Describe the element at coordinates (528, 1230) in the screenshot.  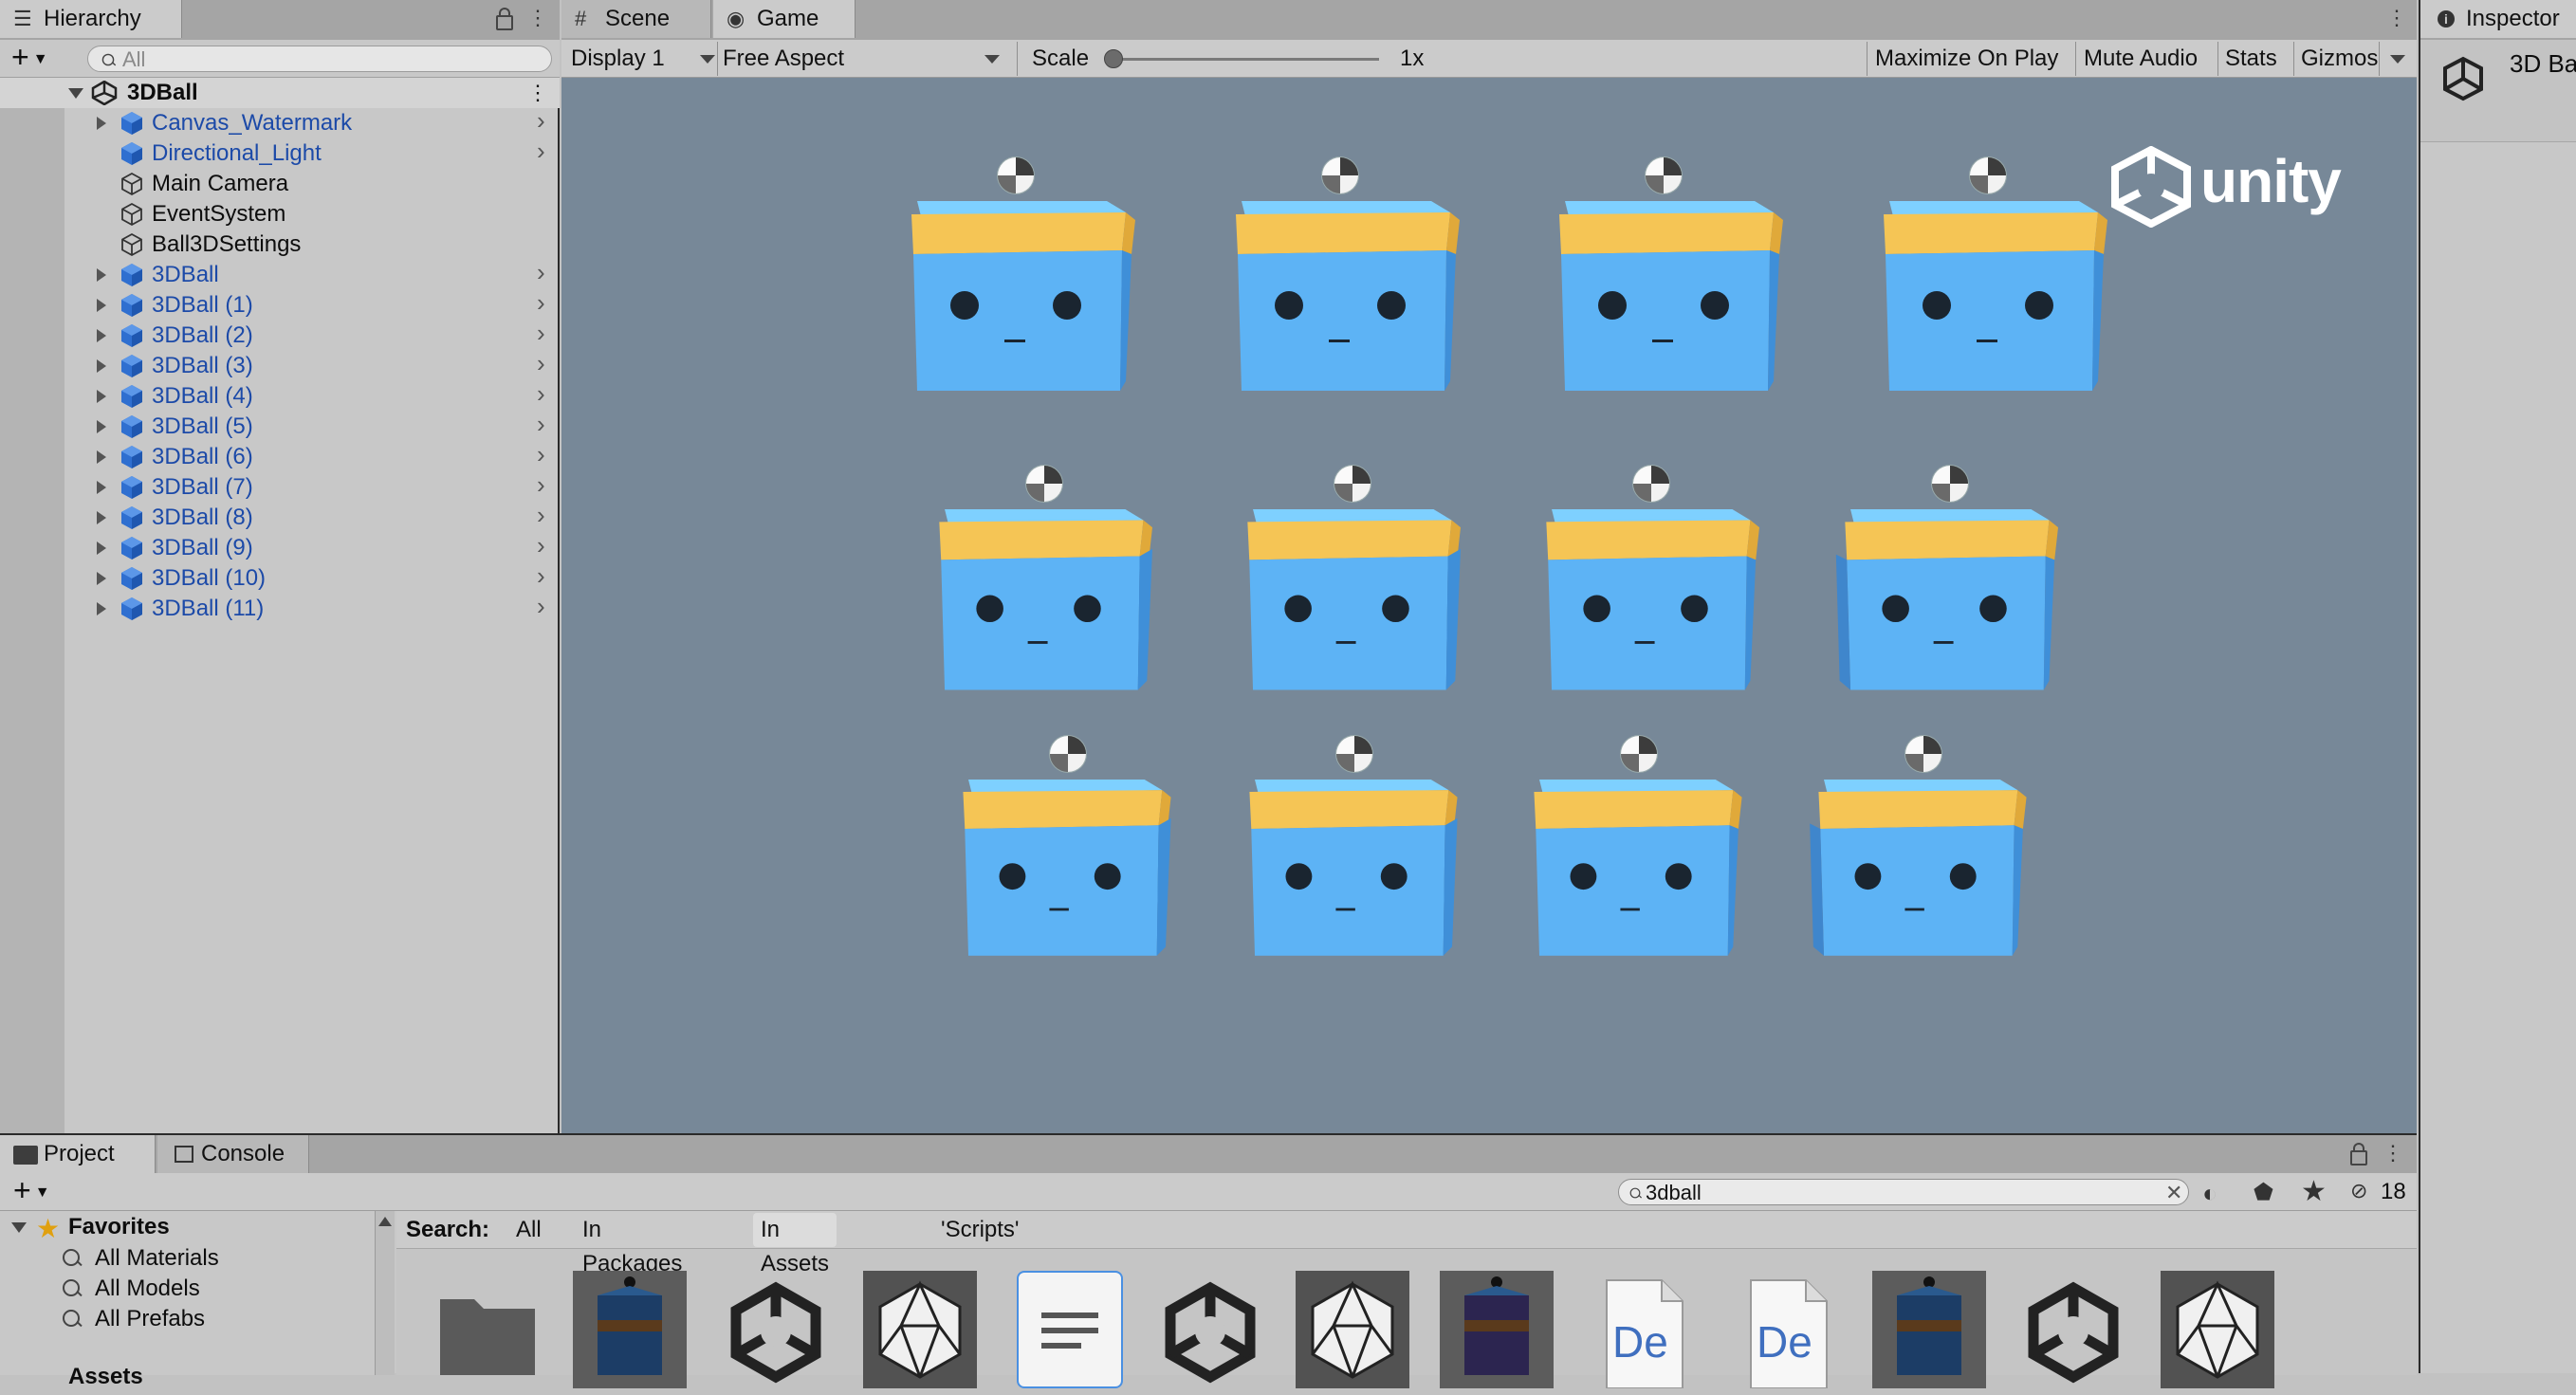
I see `search-filter-0: All` at that location.